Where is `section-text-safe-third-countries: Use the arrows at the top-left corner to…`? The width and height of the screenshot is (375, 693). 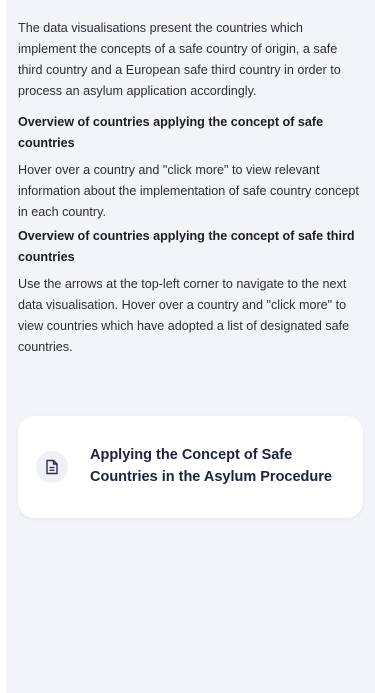
section-text-safe-third-countries: Use the arrows at the top-left corner to… is located at coordinates (184, 315).